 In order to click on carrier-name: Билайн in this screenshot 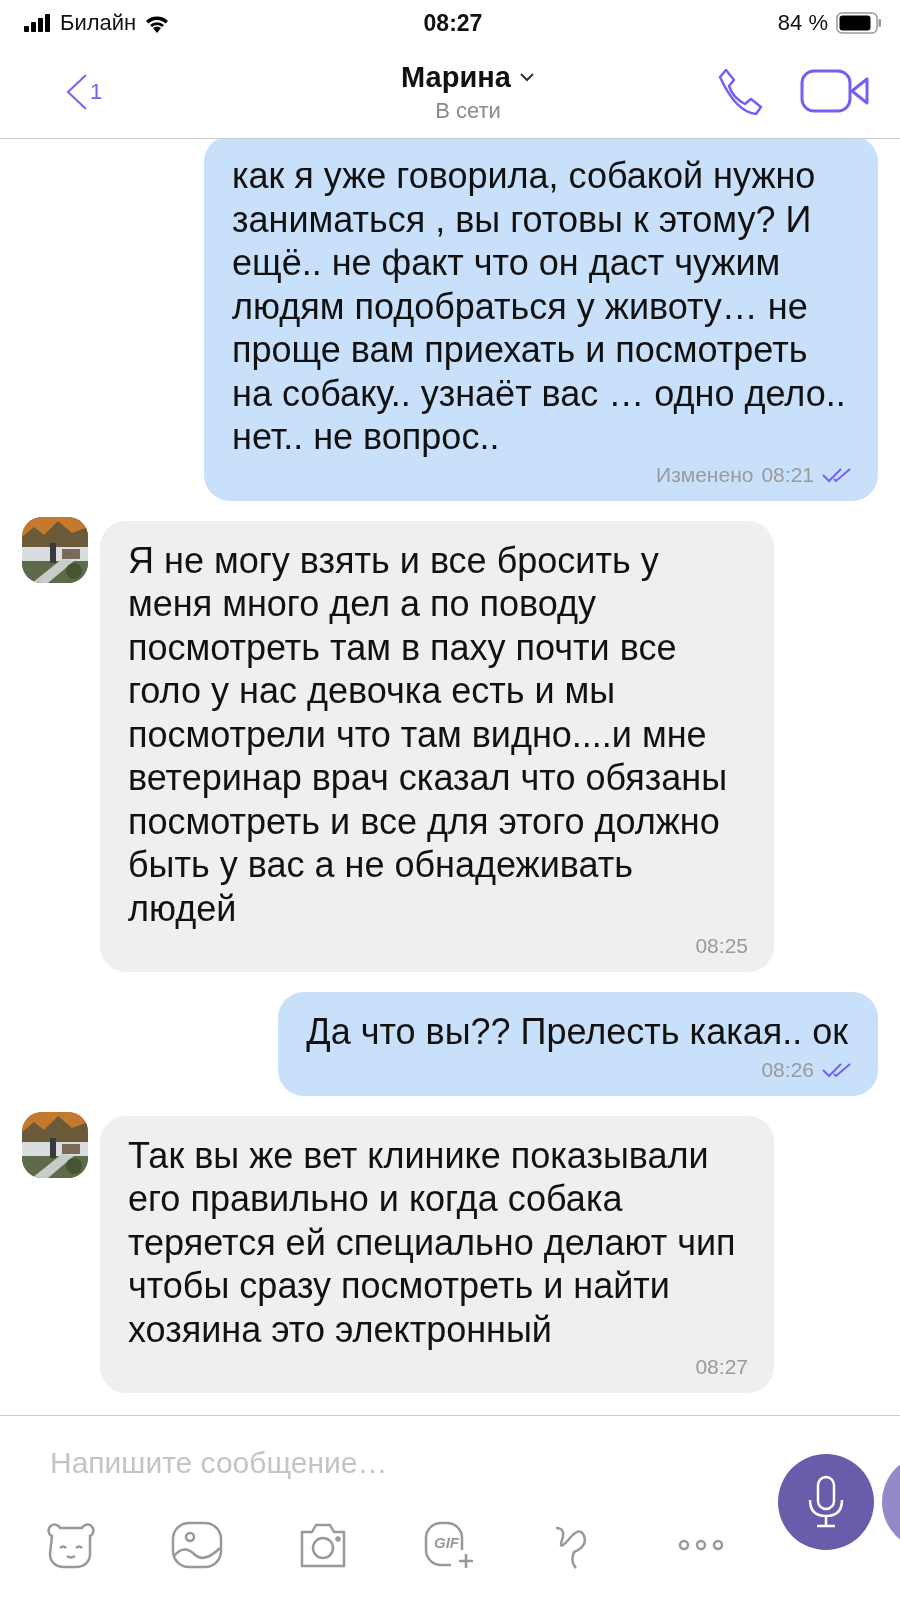, I will do `click(98, 23)`.